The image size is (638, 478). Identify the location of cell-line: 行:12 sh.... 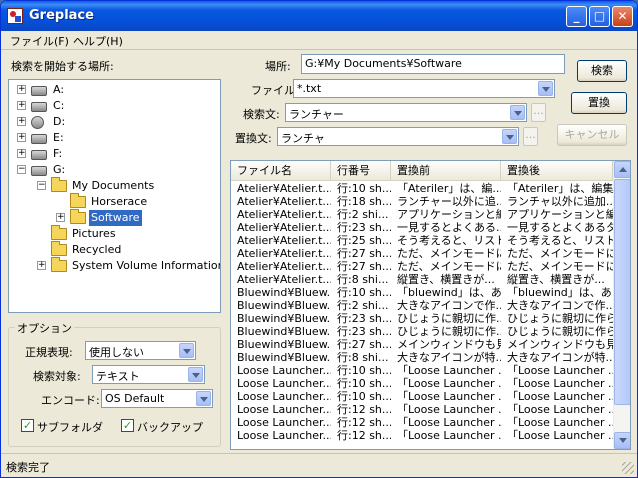
(364, 409).